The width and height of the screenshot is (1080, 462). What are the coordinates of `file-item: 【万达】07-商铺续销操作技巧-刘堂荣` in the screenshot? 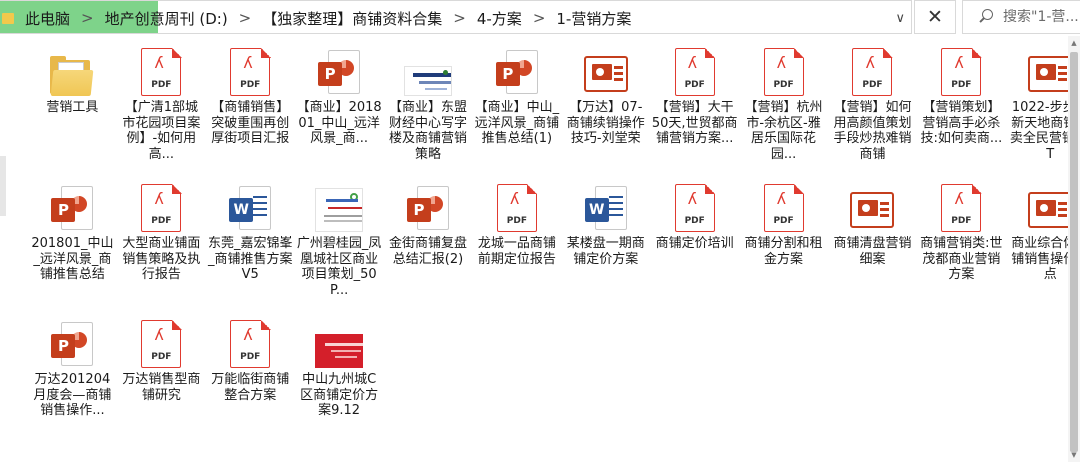 It's located at (605, 103).